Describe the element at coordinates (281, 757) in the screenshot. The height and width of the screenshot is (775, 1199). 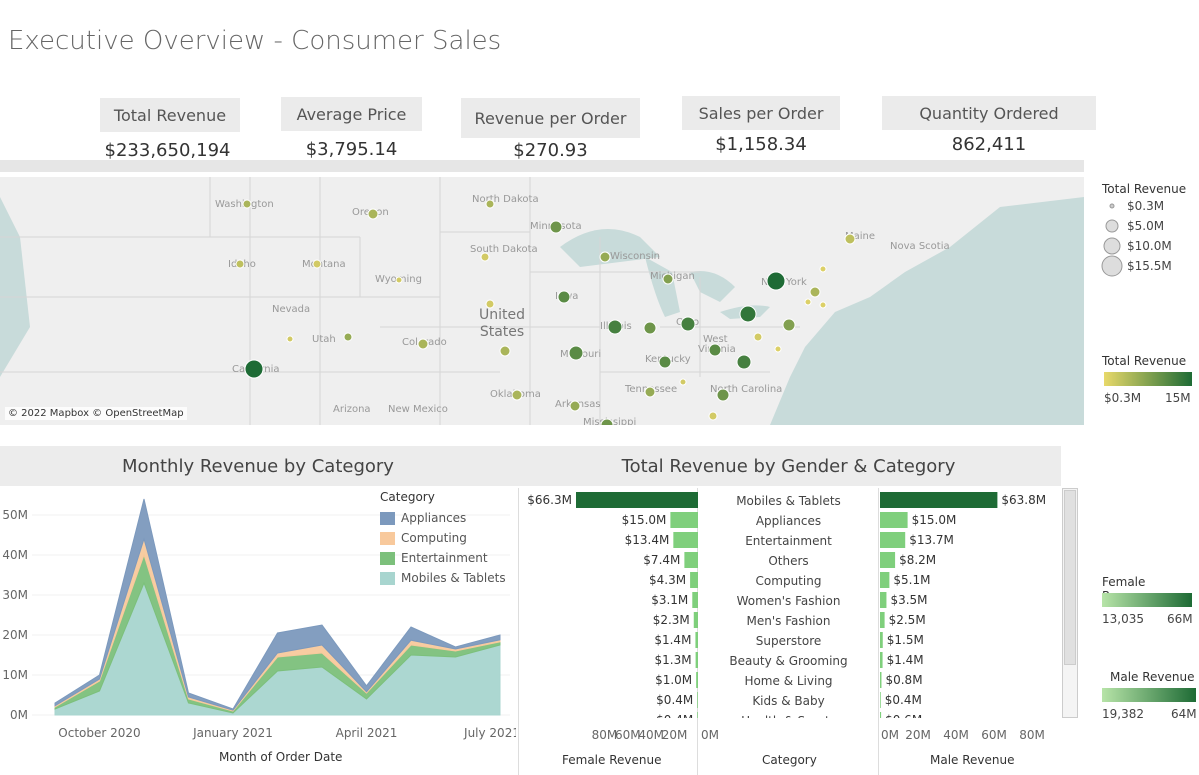
I see `monthly-x-axis-title: Month of Order Date` at that location.